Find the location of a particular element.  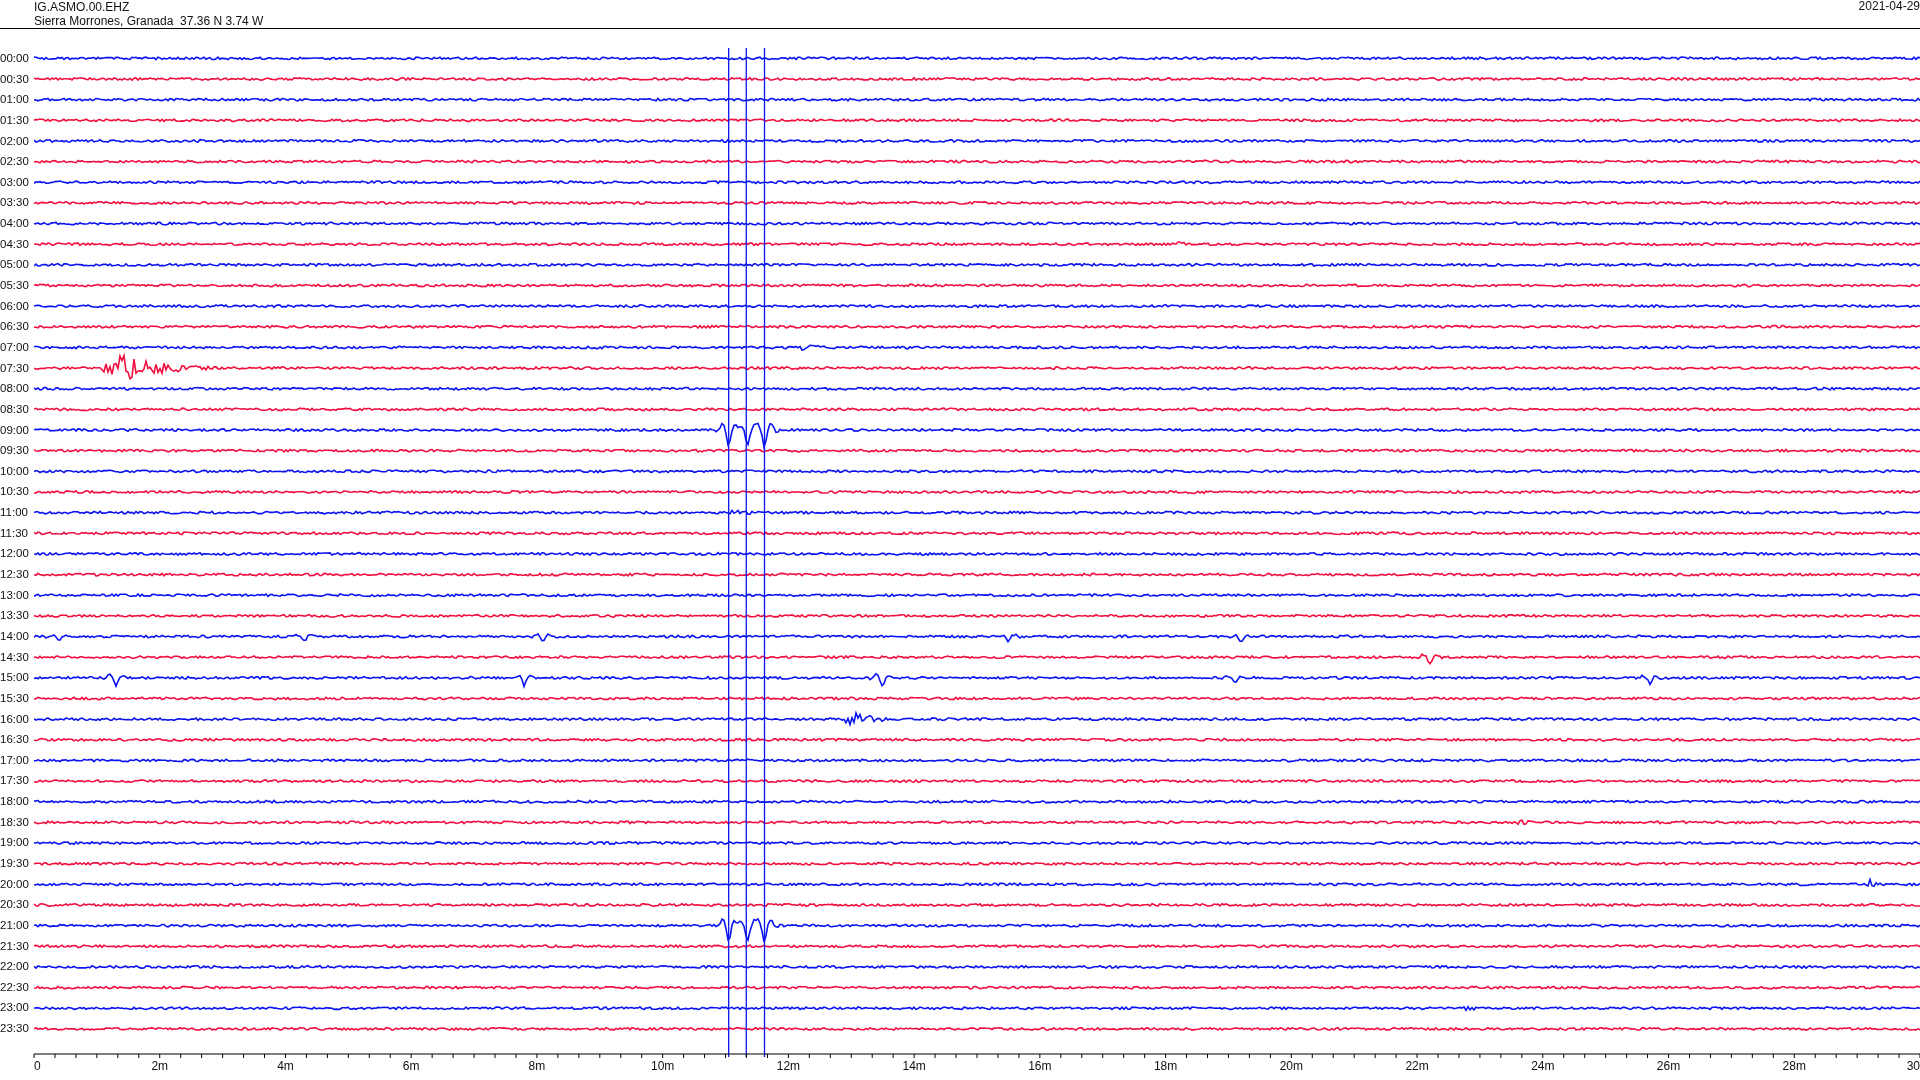

time-label: 04:30 is located at coordinates (15, 244).